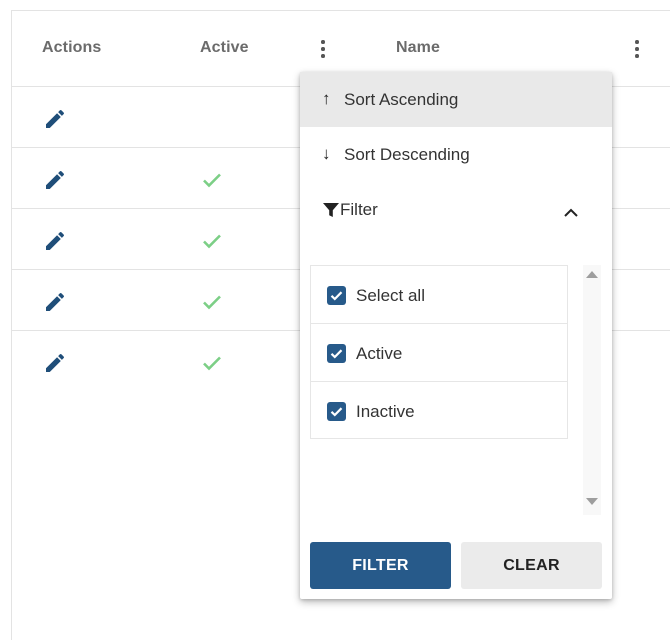  Describe the element at coordinates (401, 99) in the screenshot. I see `sort-ascending-label: Sort Ascending` at that location.